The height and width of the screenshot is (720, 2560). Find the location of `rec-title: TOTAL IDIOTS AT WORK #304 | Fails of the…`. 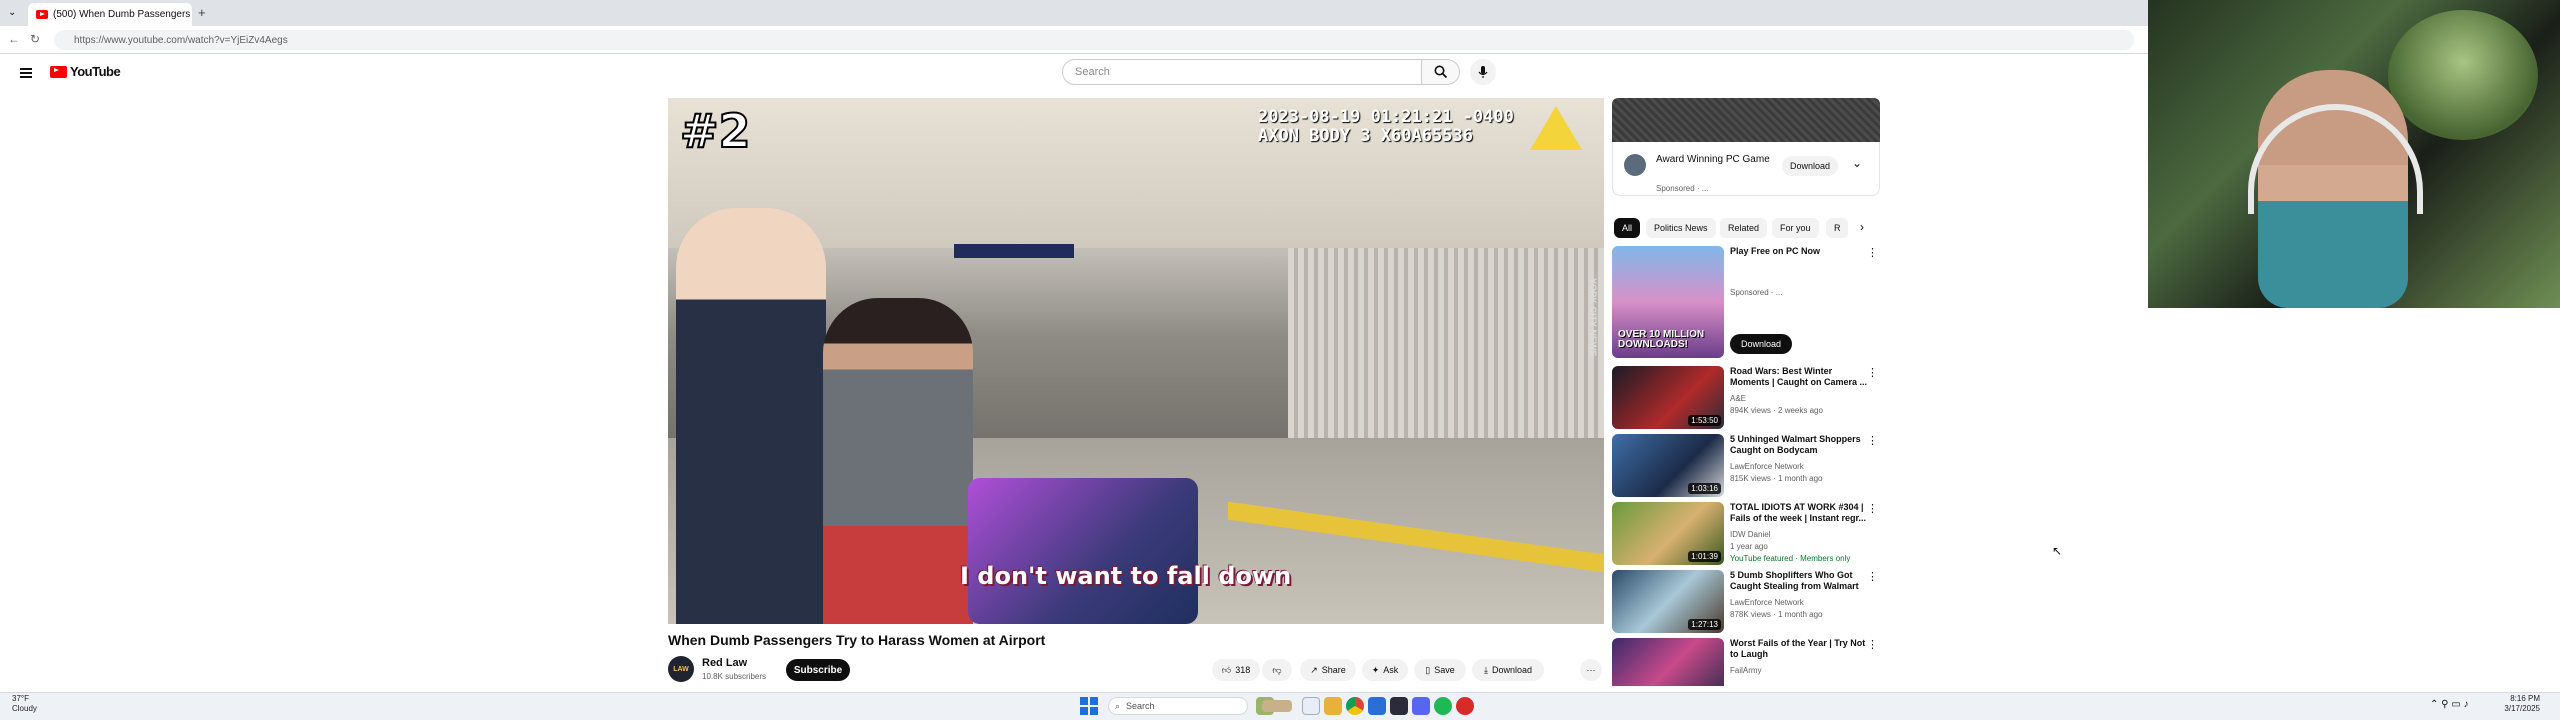

rec-title: TOTAL IDIOTS AT WORK #304 | Fails of the… is located at coordinates (1800, 513).